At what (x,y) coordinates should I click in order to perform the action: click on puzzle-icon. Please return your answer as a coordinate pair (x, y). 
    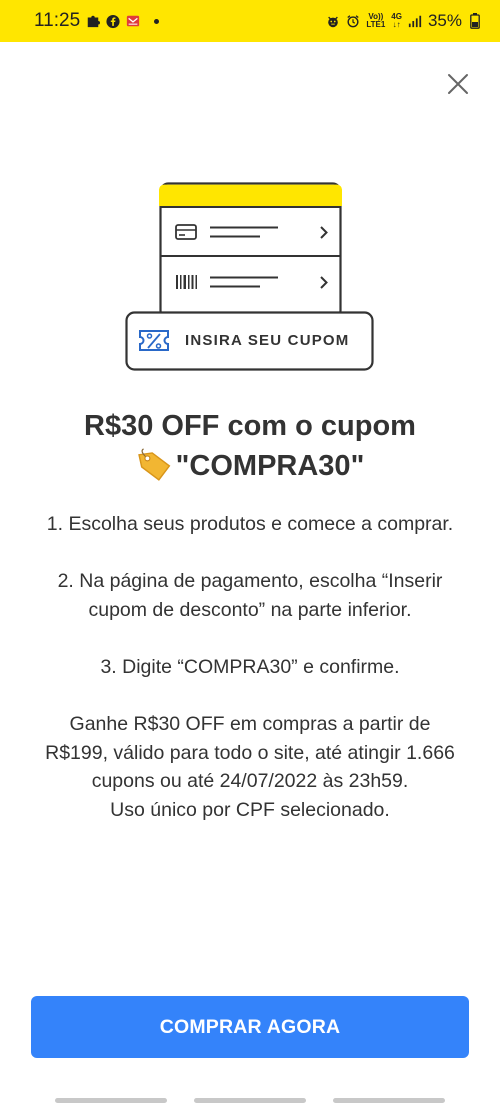
    Looking at the image, I should click on (93, 21).